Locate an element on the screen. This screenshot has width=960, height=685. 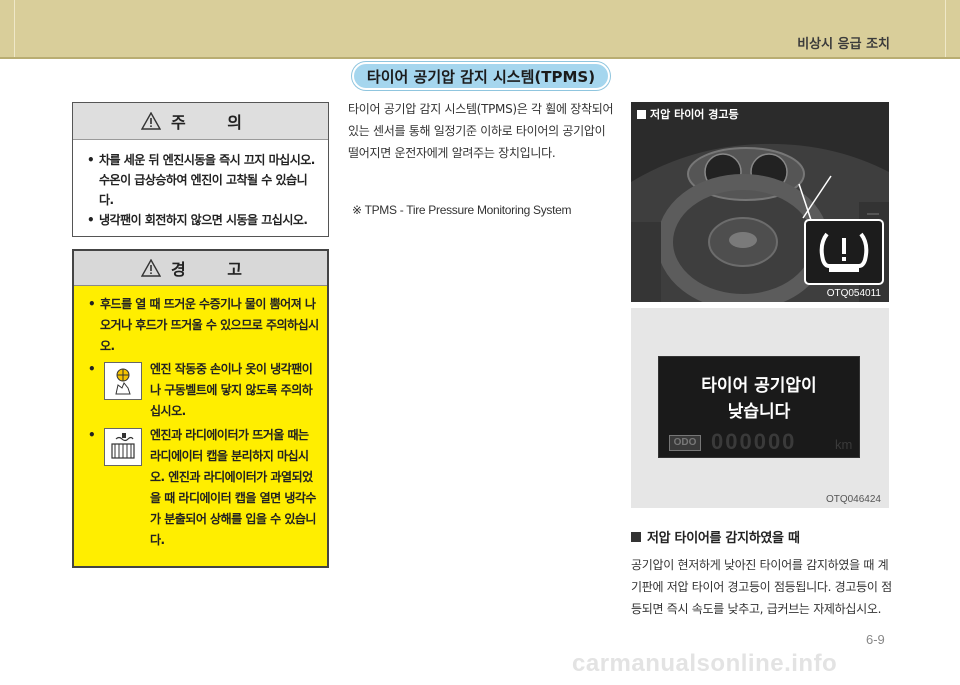
caution-item: 냉각팬이 회전하지 않으면 시동을 끄십시오. is located at coordinates (203, 220).